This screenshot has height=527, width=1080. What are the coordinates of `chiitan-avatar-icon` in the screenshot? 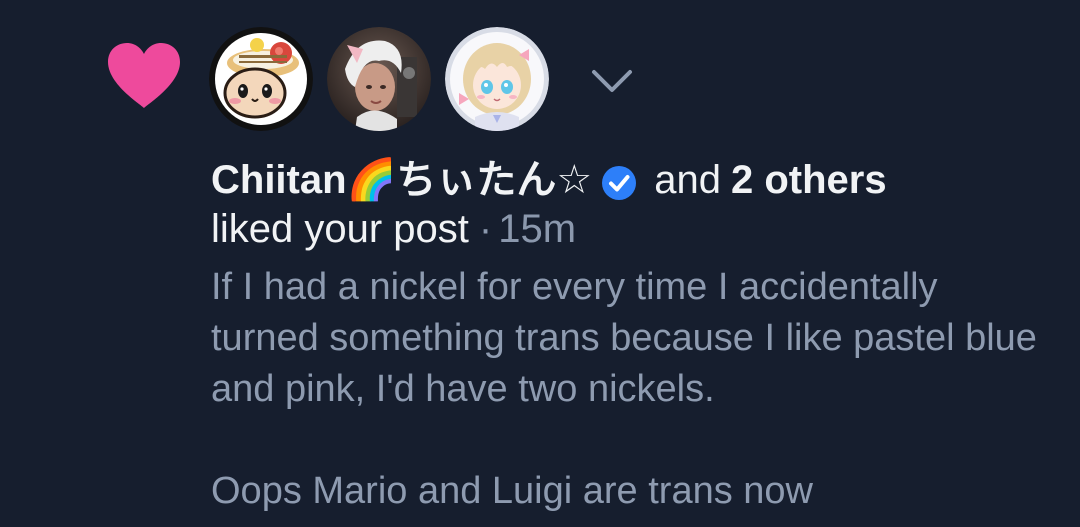 It's located at (261, 79).